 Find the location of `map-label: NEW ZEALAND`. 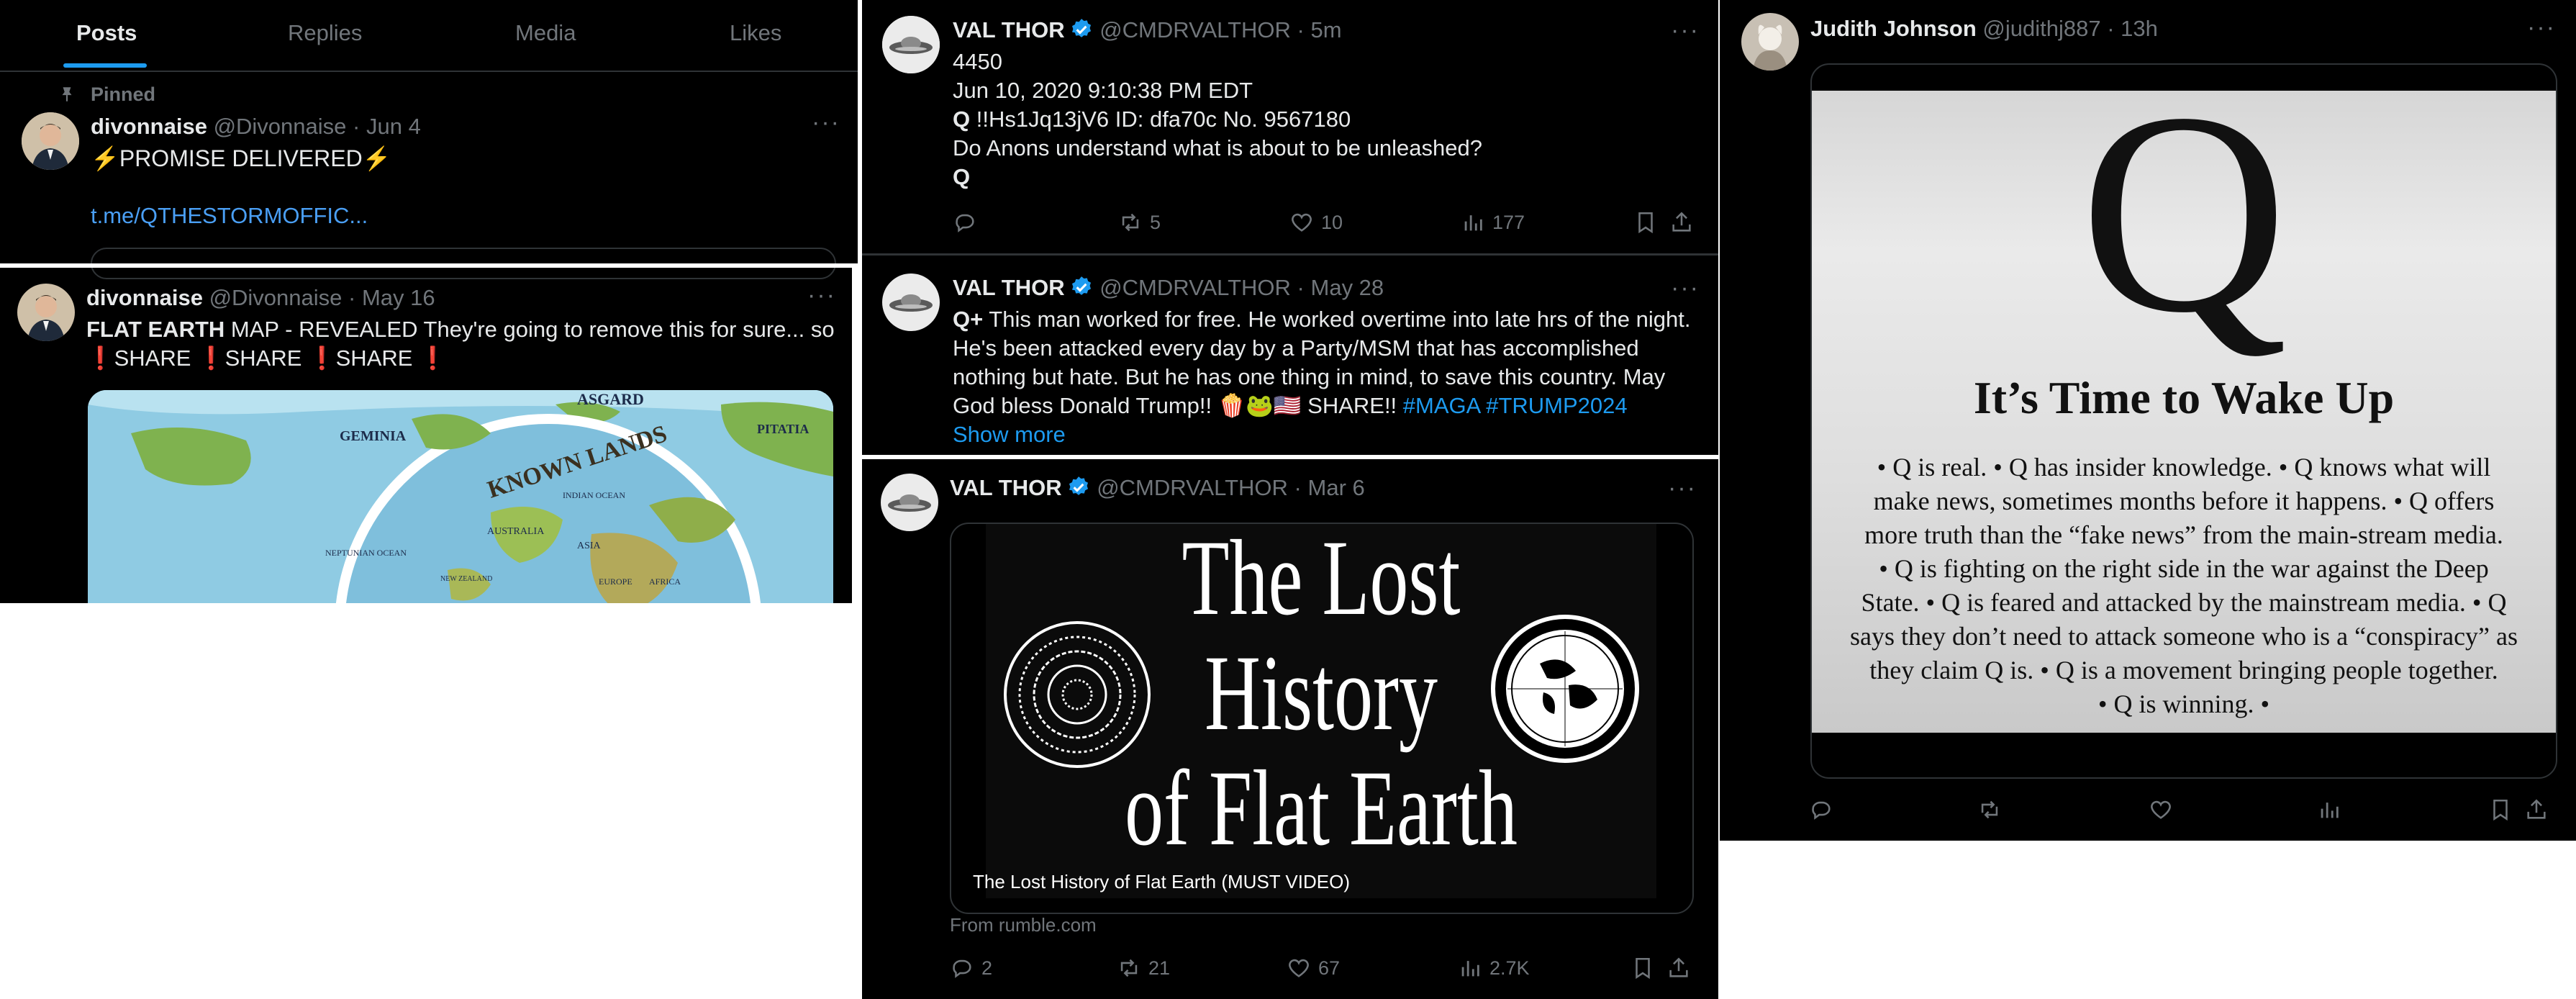

map-label: NEW ZEALAND is located at coordinates (466, 579).